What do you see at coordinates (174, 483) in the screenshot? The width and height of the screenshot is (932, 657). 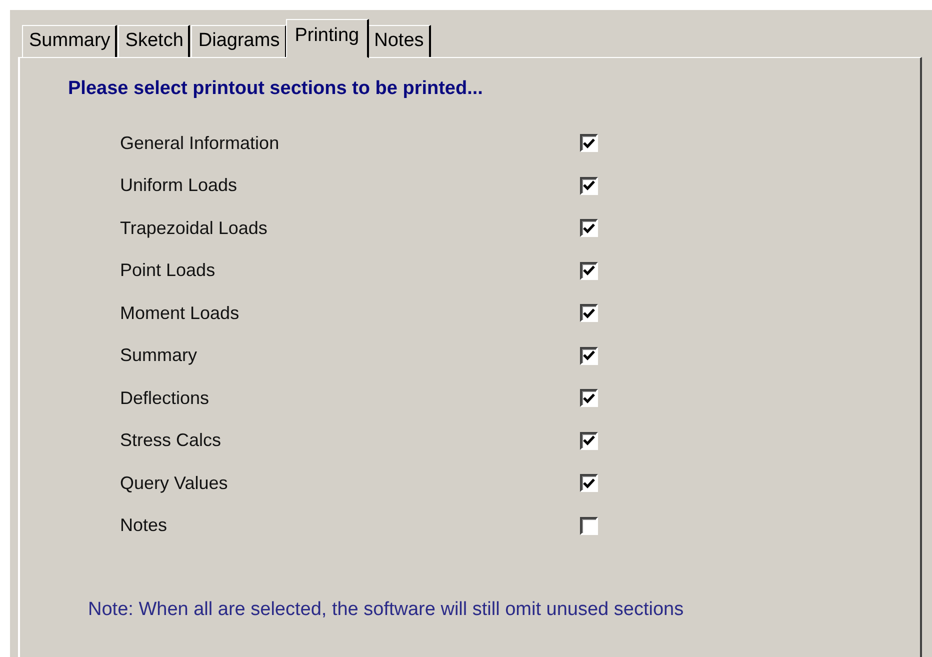 I see `option-label: Query Values` at bounding box center [174, 483].